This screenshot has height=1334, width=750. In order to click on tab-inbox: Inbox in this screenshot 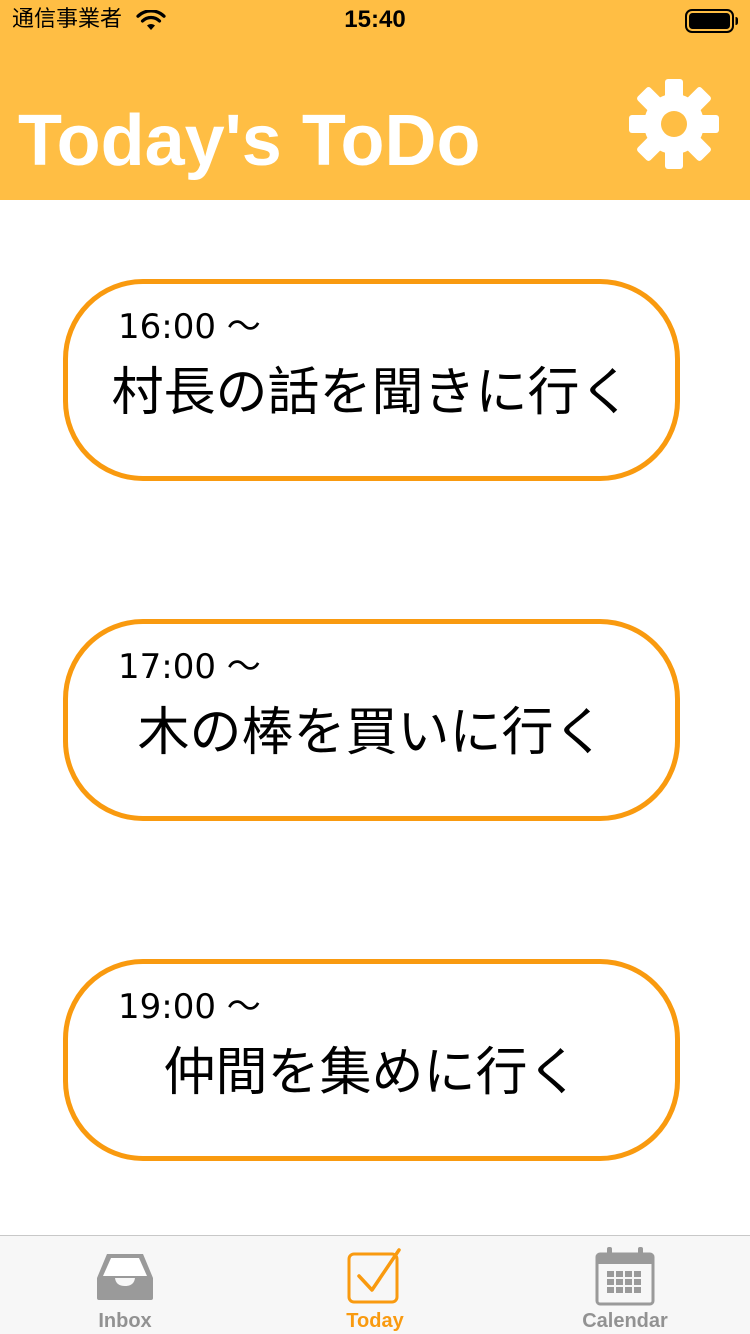, I will do `click(125, 1285)`.